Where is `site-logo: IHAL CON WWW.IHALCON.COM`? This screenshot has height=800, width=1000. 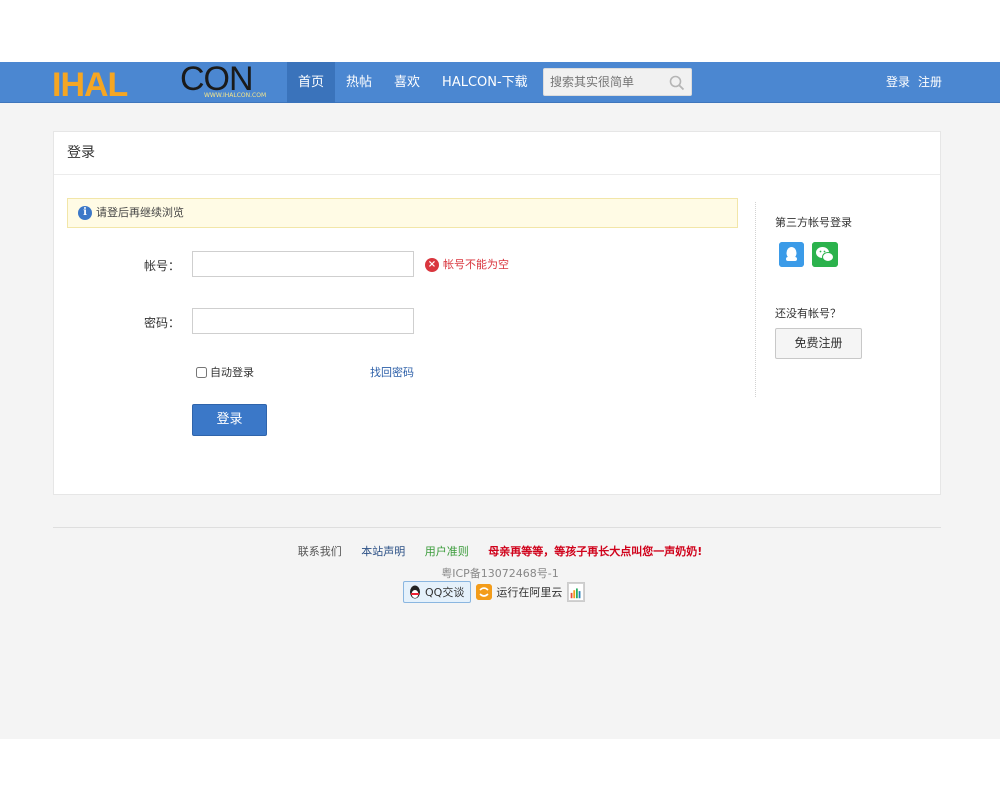
site-logo: IHAL CON WWW.IHALCON.COM is located at coordinates (164, 82).